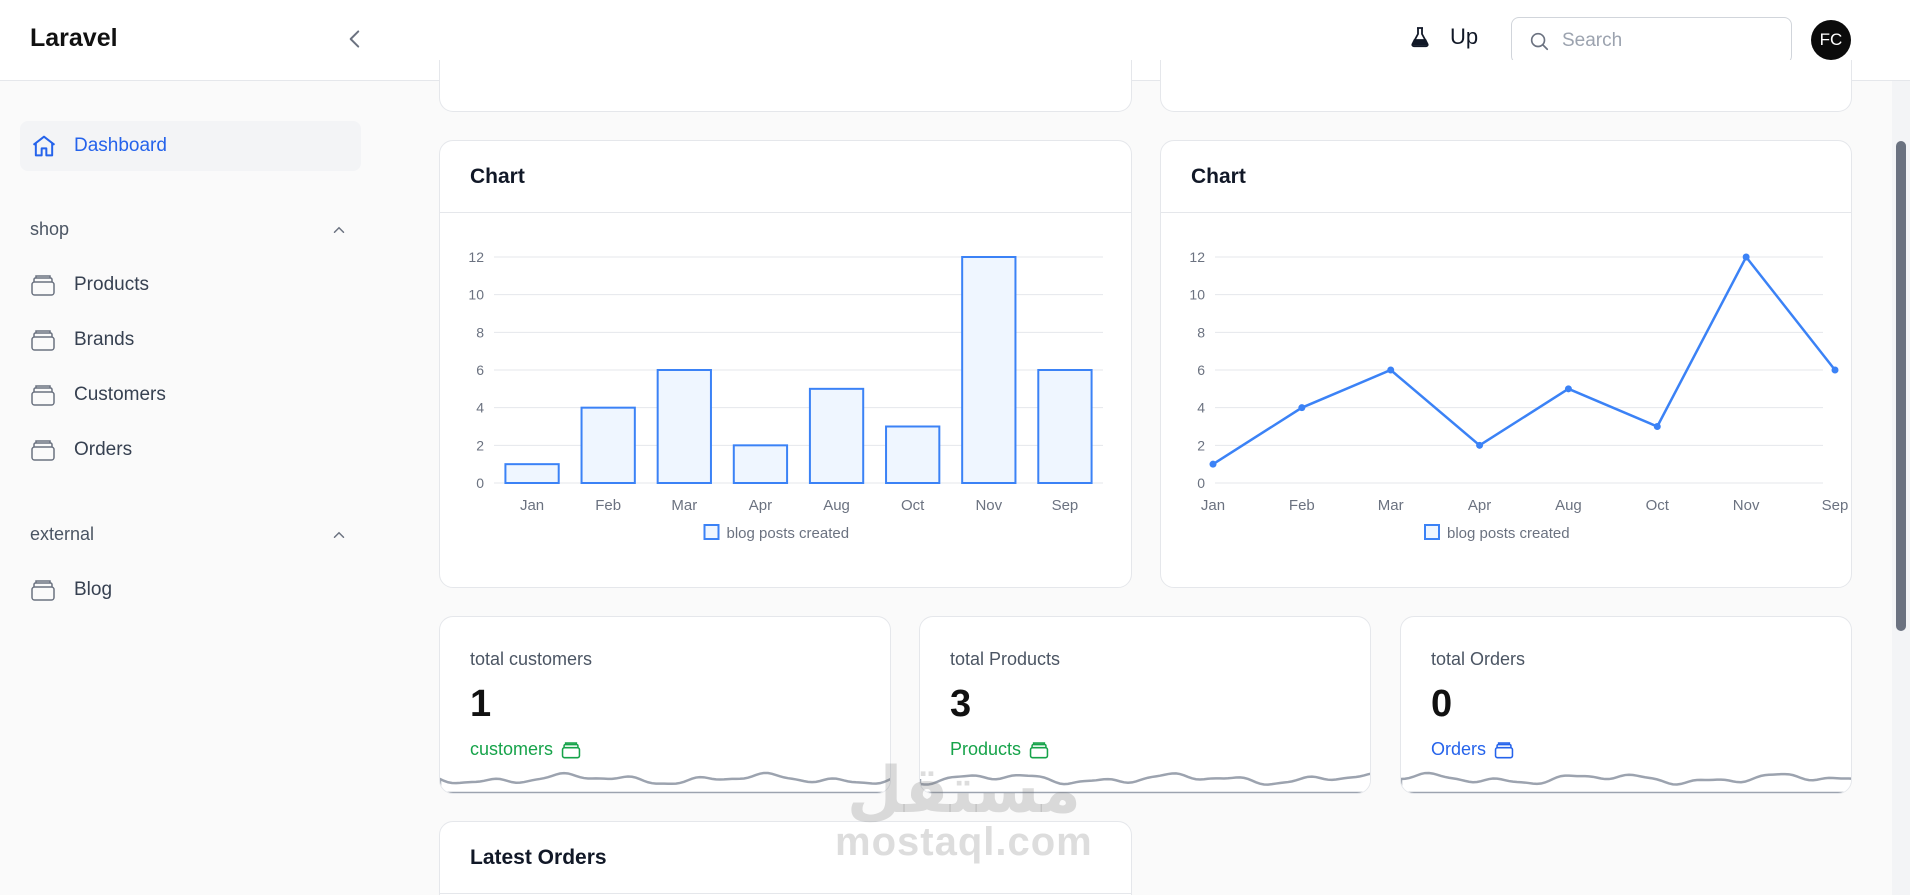  Describe the element at coordinates (74, 38) in the screenshot. I see `brand-logo: Laravel` at that location.